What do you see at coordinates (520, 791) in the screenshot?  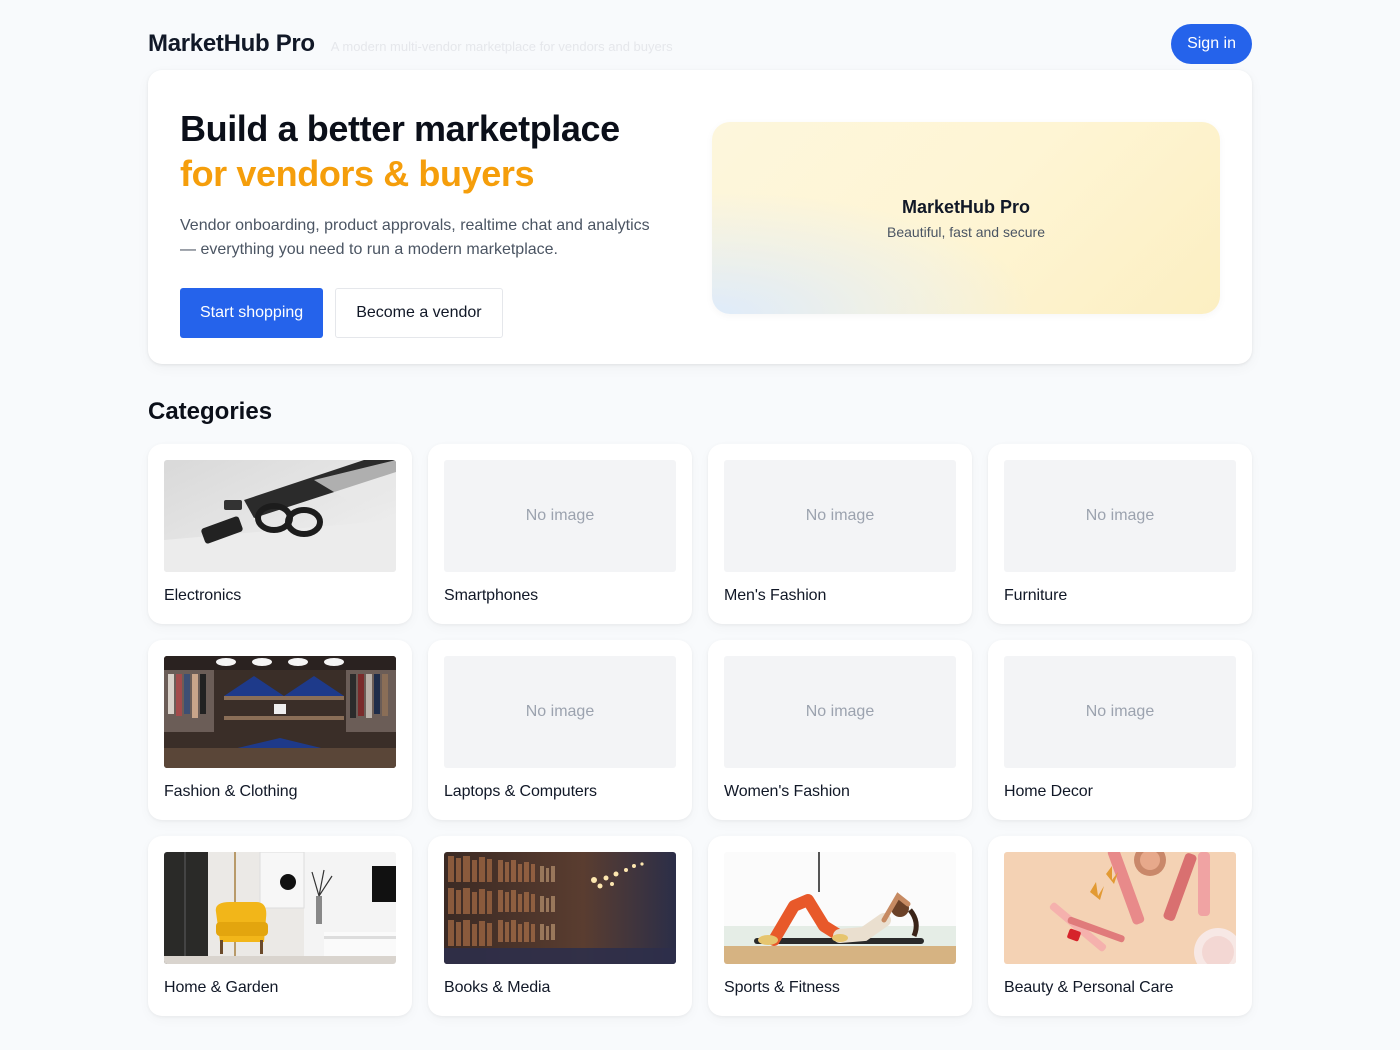 I see `category-label: Laptops & Computers` at bounding box center [520, 791].